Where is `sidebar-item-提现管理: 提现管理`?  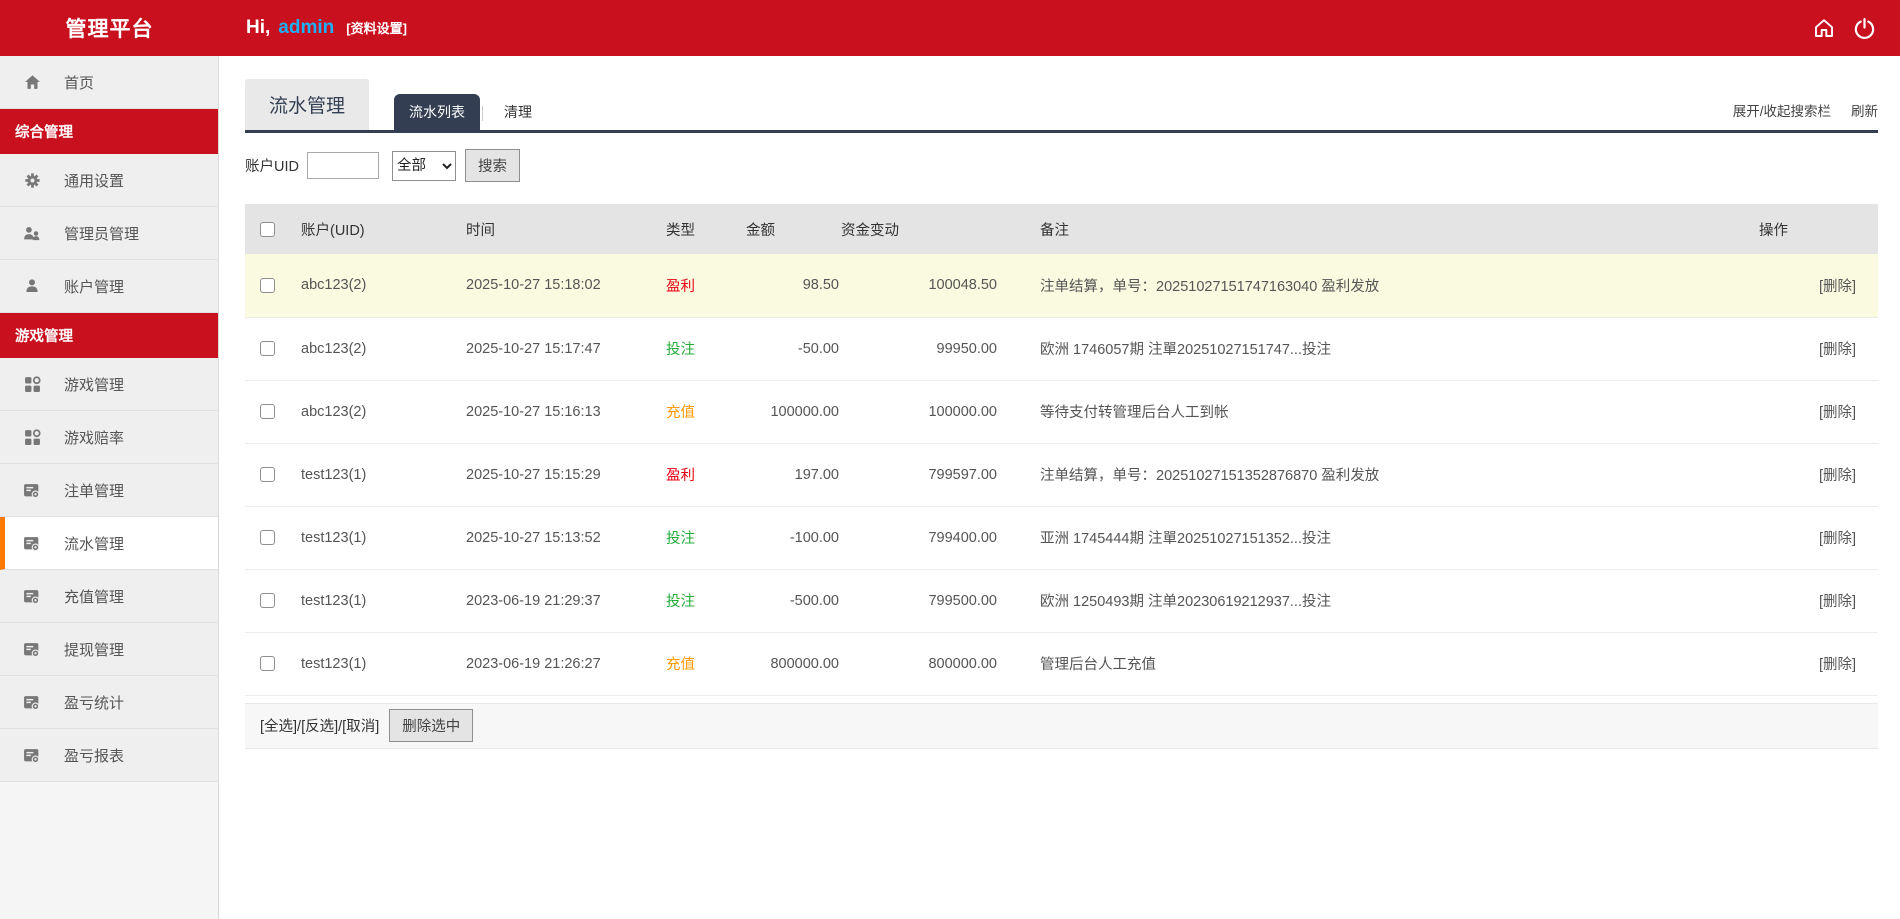
sidebar-item-提现管理: 提现管理 is located at coordinates (109, 649).